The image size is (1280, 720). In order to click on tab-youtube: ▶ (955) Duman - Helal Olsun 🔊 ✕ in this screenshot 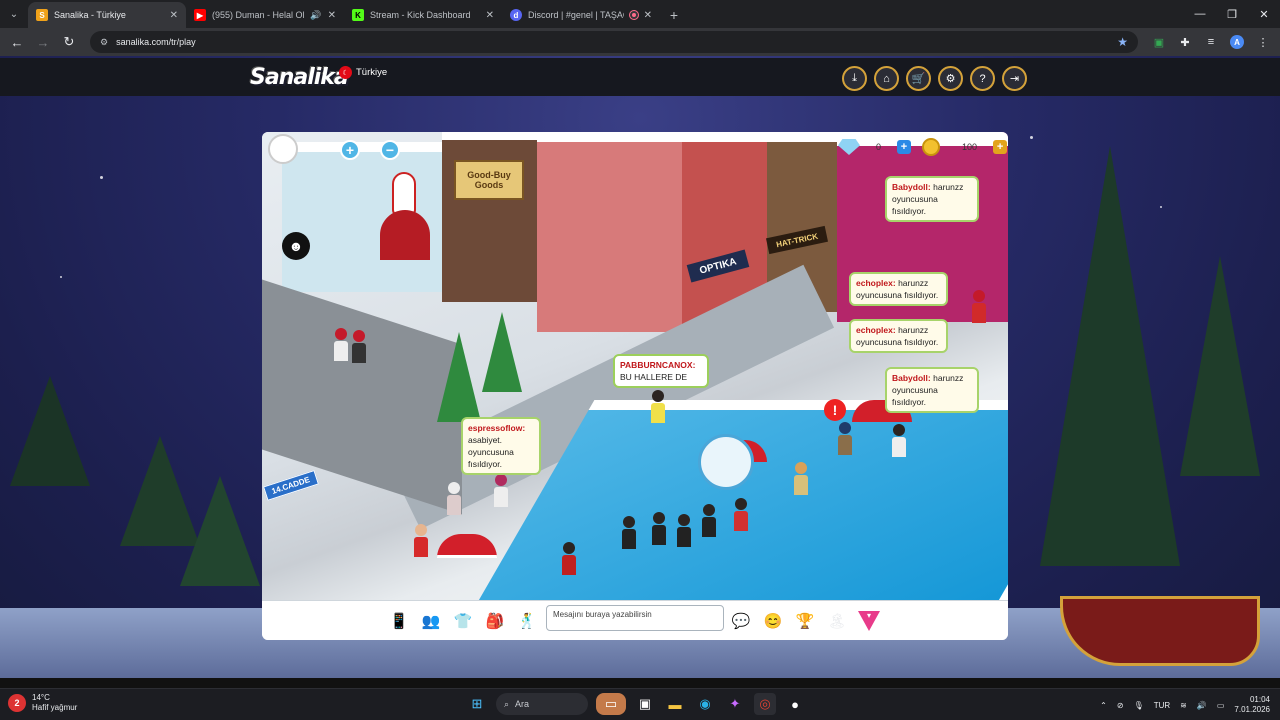, I will do `click(265, 15)`.